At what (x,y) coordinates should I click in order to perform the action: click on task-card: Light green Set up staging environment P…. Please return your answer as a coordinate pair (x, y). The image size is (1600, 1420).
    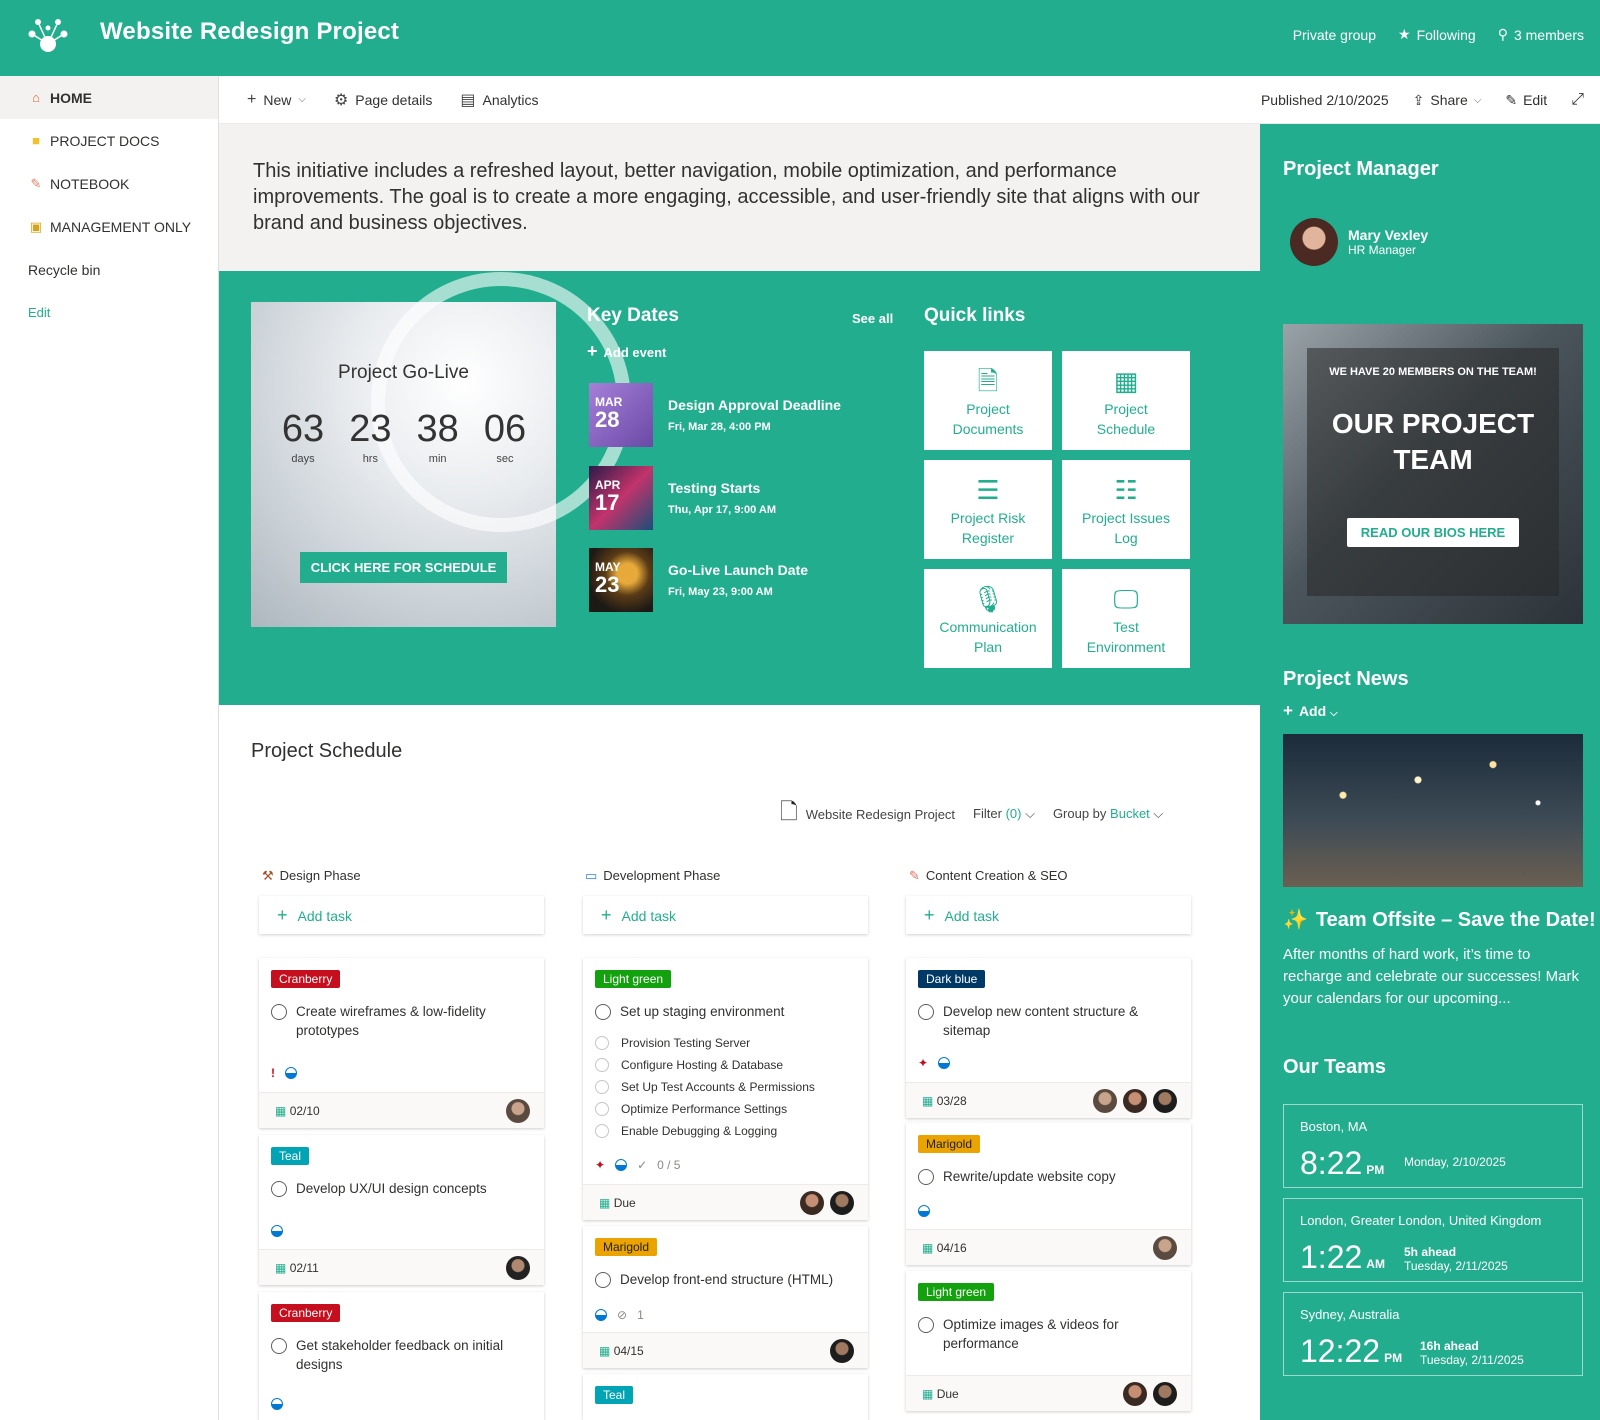
    Looking at the image, I should click on (725, 1089).